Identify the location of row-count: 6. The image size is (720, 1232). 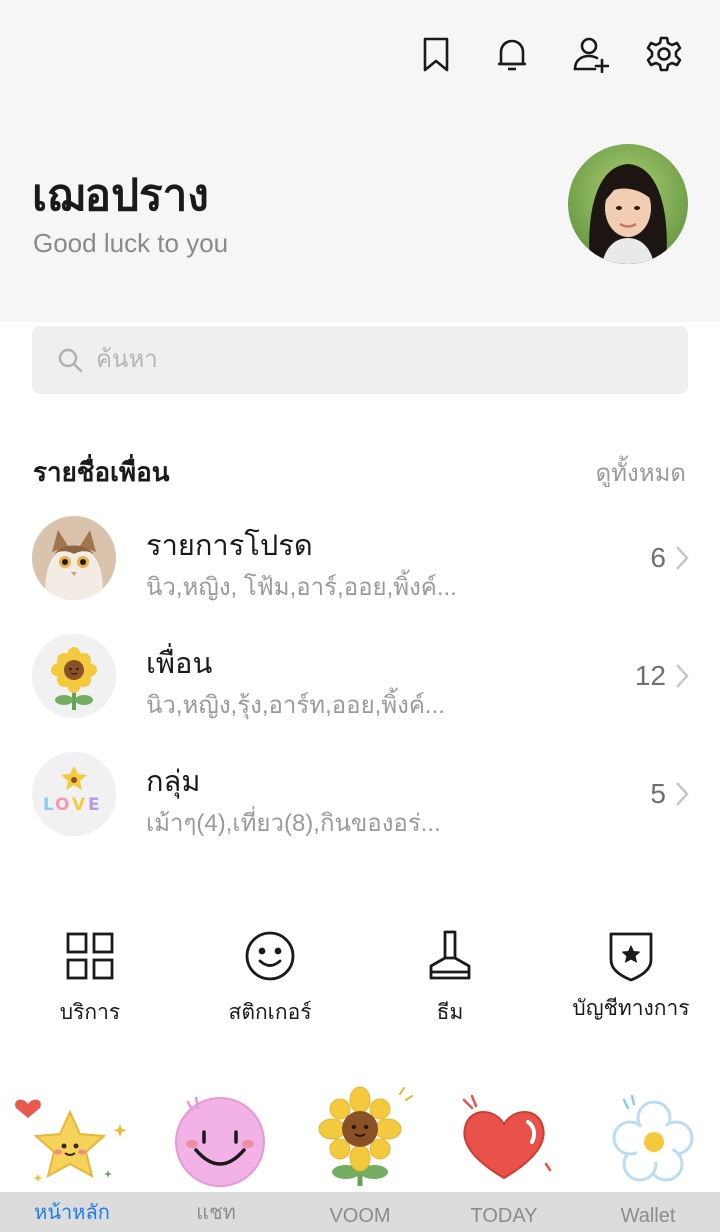
(658, 557).